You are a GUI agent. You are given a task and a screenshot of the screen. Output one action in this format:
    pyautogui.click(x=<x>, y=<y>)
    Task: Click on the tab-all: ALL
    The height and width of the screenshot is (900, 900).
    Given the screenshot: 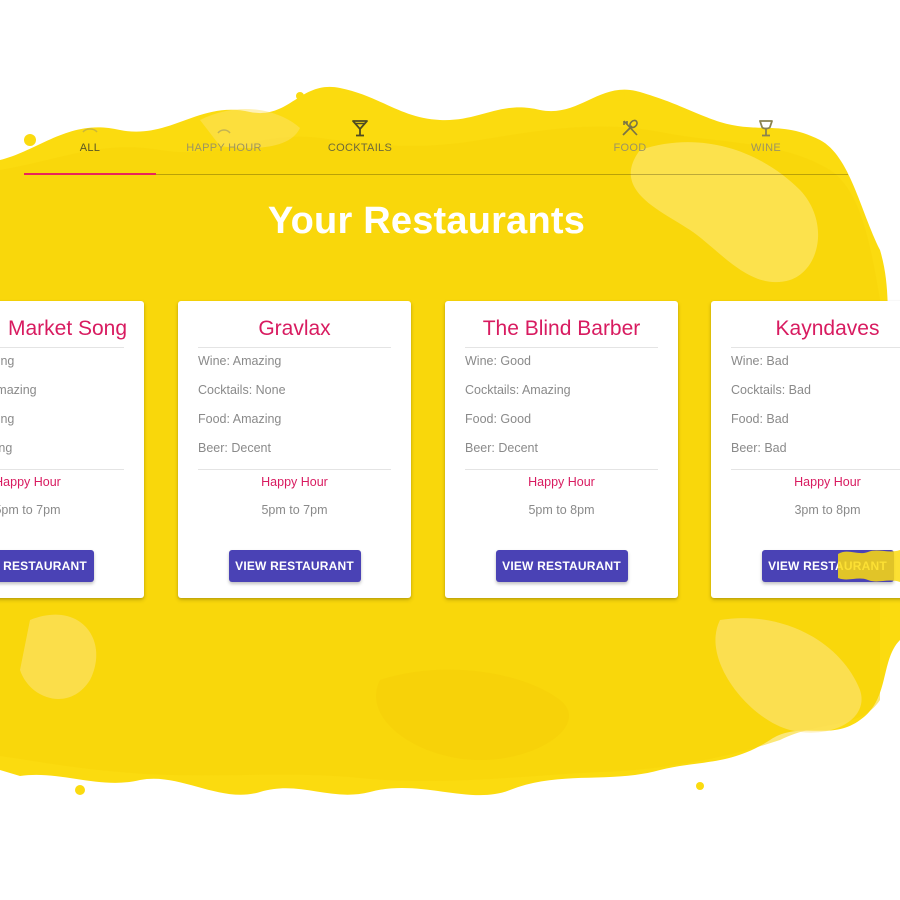 What is the action you would take?
    pyautogui.click(x=90, y=142)
    